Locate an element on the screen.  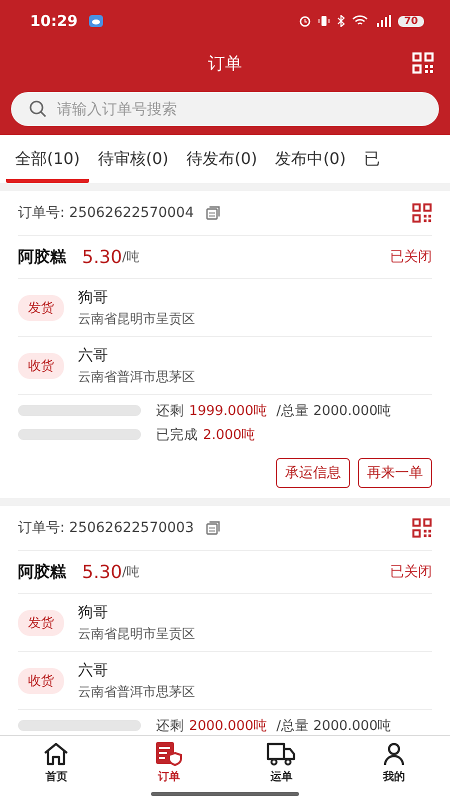
progress-label: 已完成 is located at coordinates (177, 435).